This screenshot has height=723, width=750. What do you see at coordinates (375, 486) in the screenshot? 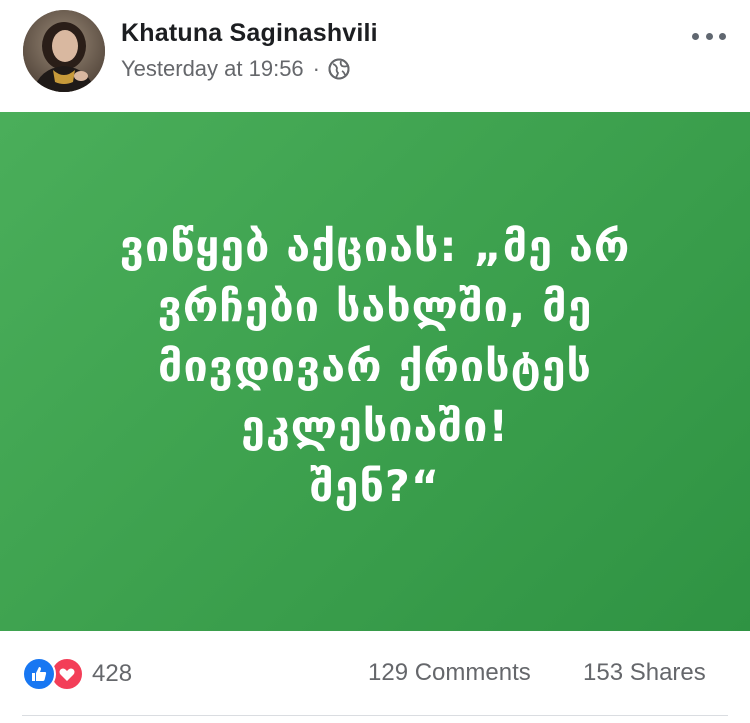
I see `post-text-line: შენ?“` at bounding box center [375, 486].